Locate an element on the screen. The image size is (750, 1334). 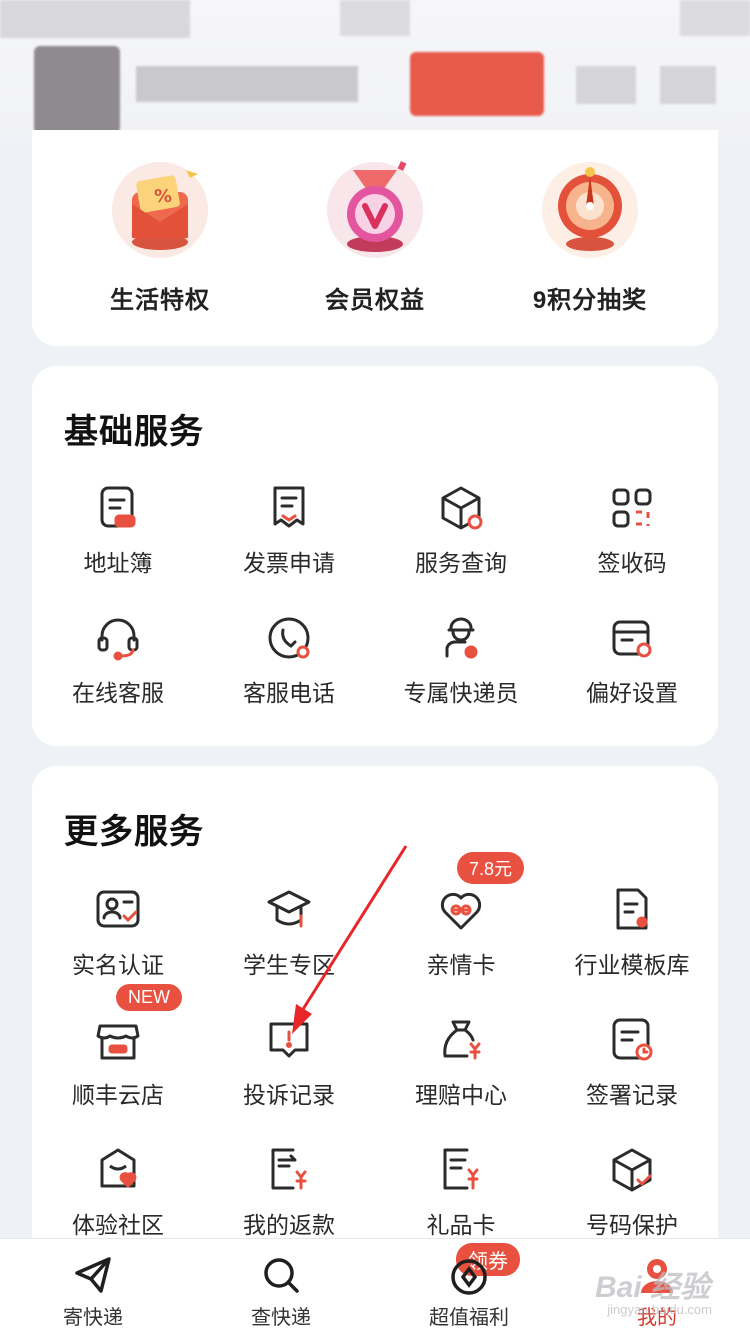
service-sign-records: 签署记录 is located at coordinates (632, 1063).